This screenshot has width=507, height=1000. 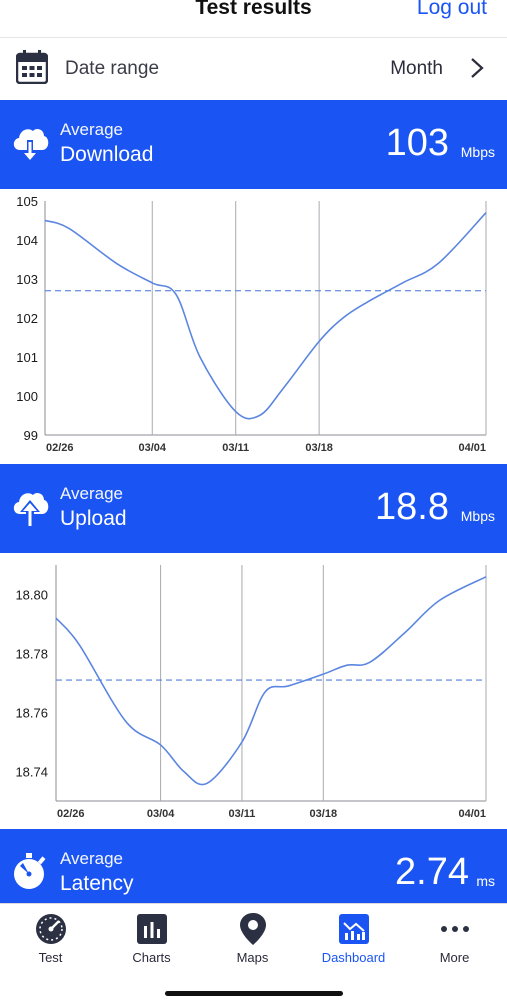 I want to click on y-tick-label: 105, so click(x=27, y=201).